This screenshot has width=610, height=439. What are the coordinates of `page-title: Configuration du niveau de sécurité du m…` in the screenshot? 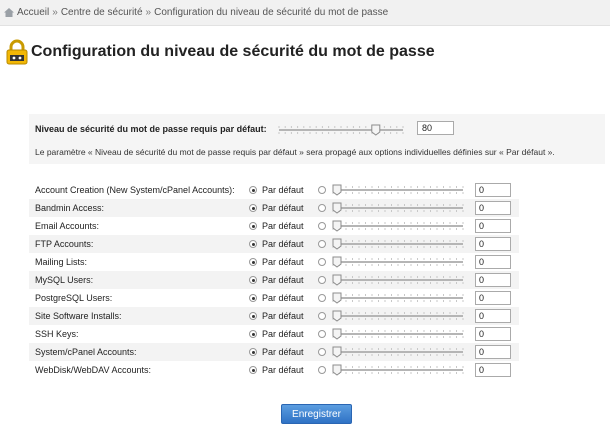 It's located at (233, 51).